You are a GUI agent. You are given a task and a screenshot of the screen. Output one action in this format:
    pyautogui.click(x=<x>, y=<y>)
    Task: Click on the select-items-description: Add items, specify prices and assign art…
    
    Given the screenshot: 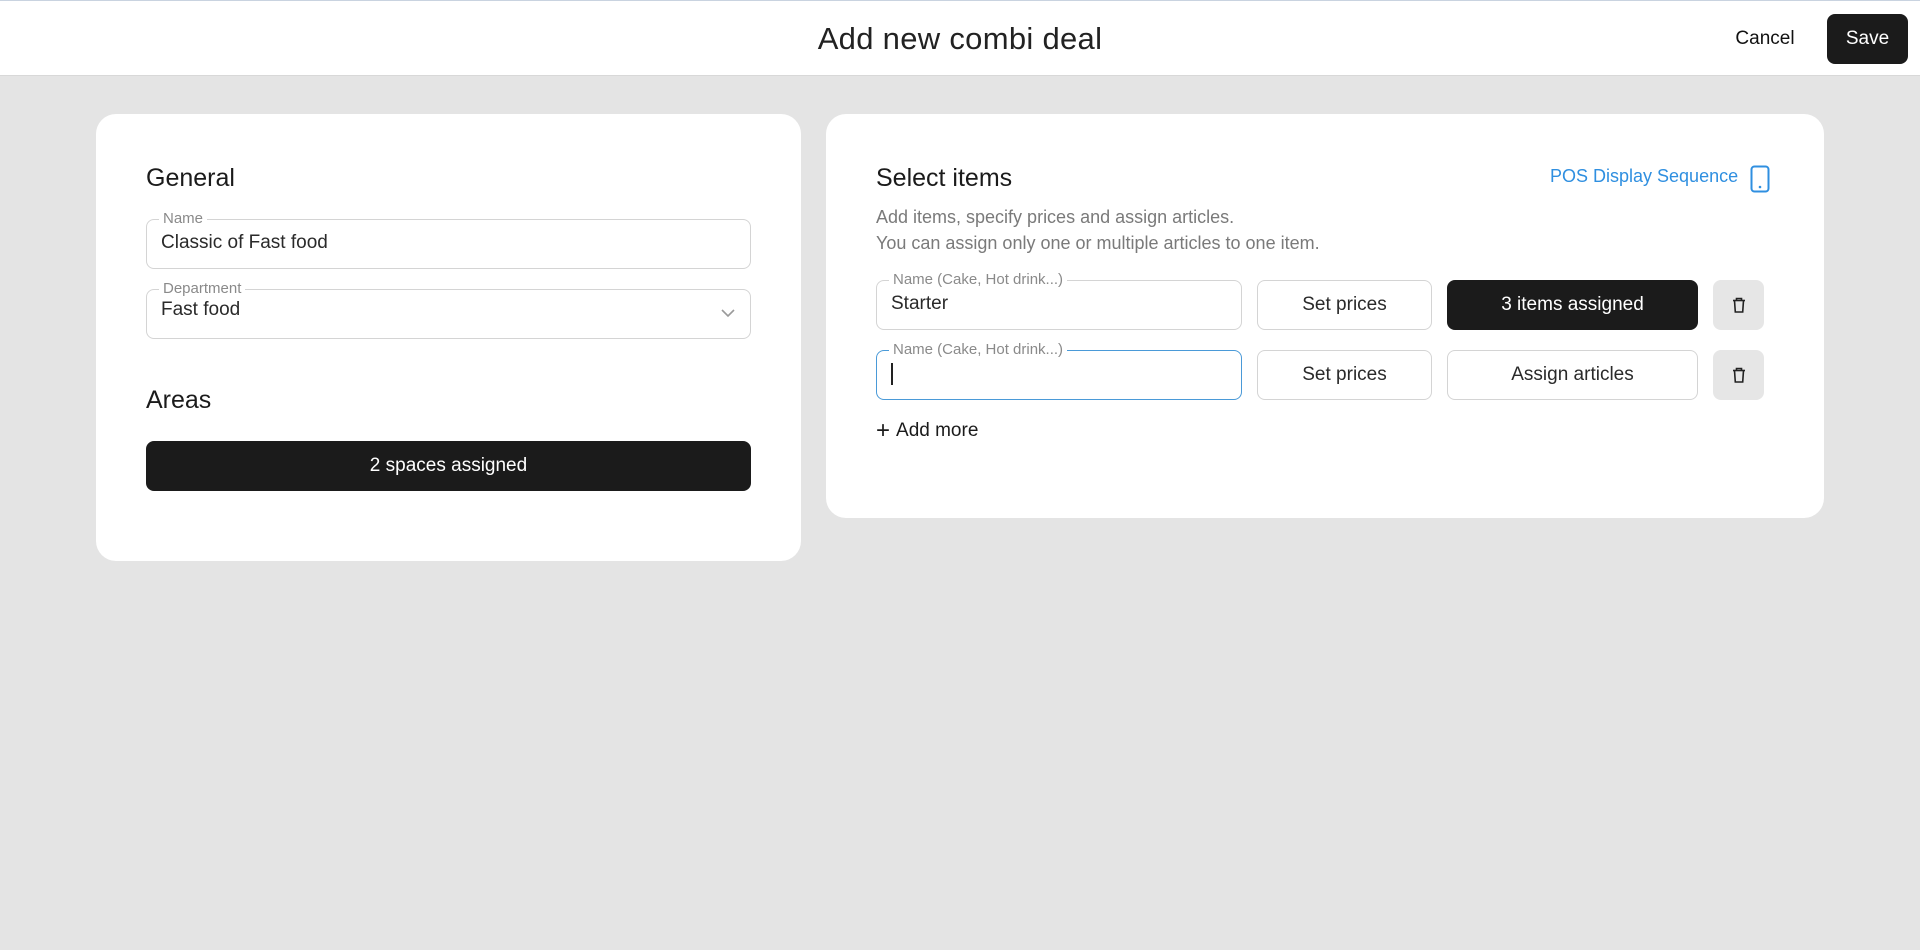 What is the action you would take?
    pyautogui.click(x=1098, y=230)
    